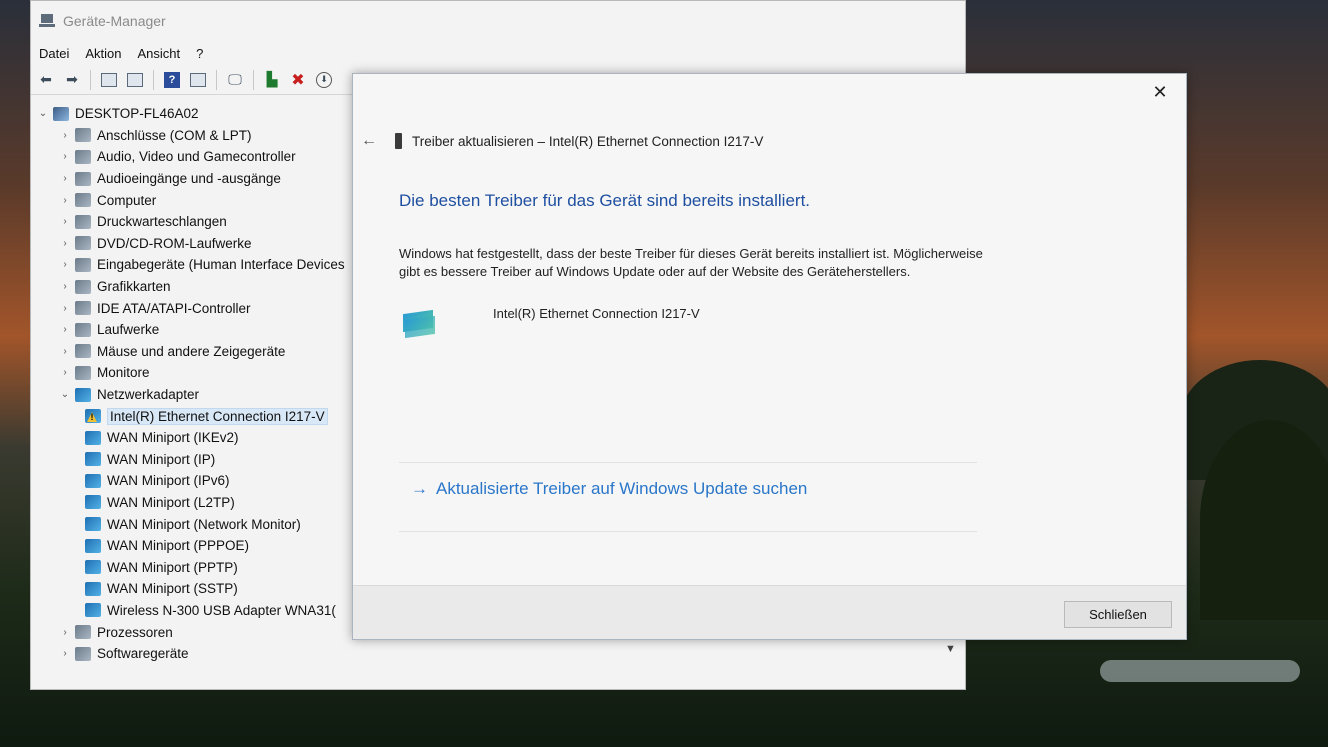 This screenshot has width=1328, height=747. I want to click on tree-device: WAN Miniport (PPTP), so click(196, 567).